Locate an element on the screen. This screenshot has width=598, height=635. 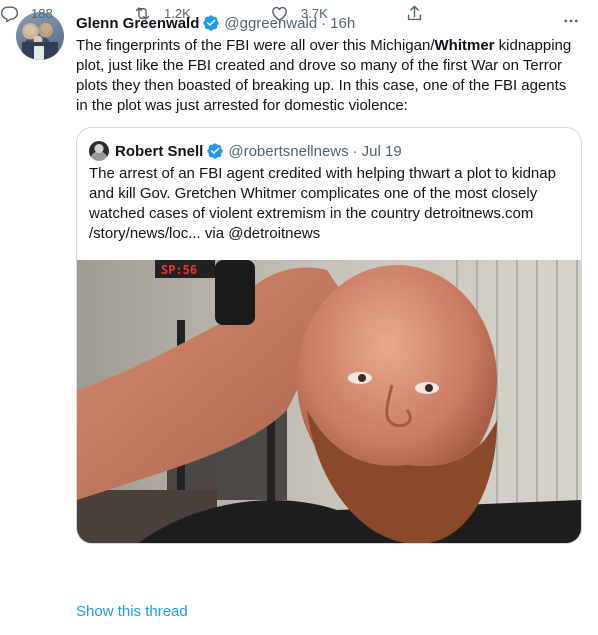
quoted-tweet-header: Robert Snell @robertsnellnews · Jul 19 is located at coordinates (245, 151).